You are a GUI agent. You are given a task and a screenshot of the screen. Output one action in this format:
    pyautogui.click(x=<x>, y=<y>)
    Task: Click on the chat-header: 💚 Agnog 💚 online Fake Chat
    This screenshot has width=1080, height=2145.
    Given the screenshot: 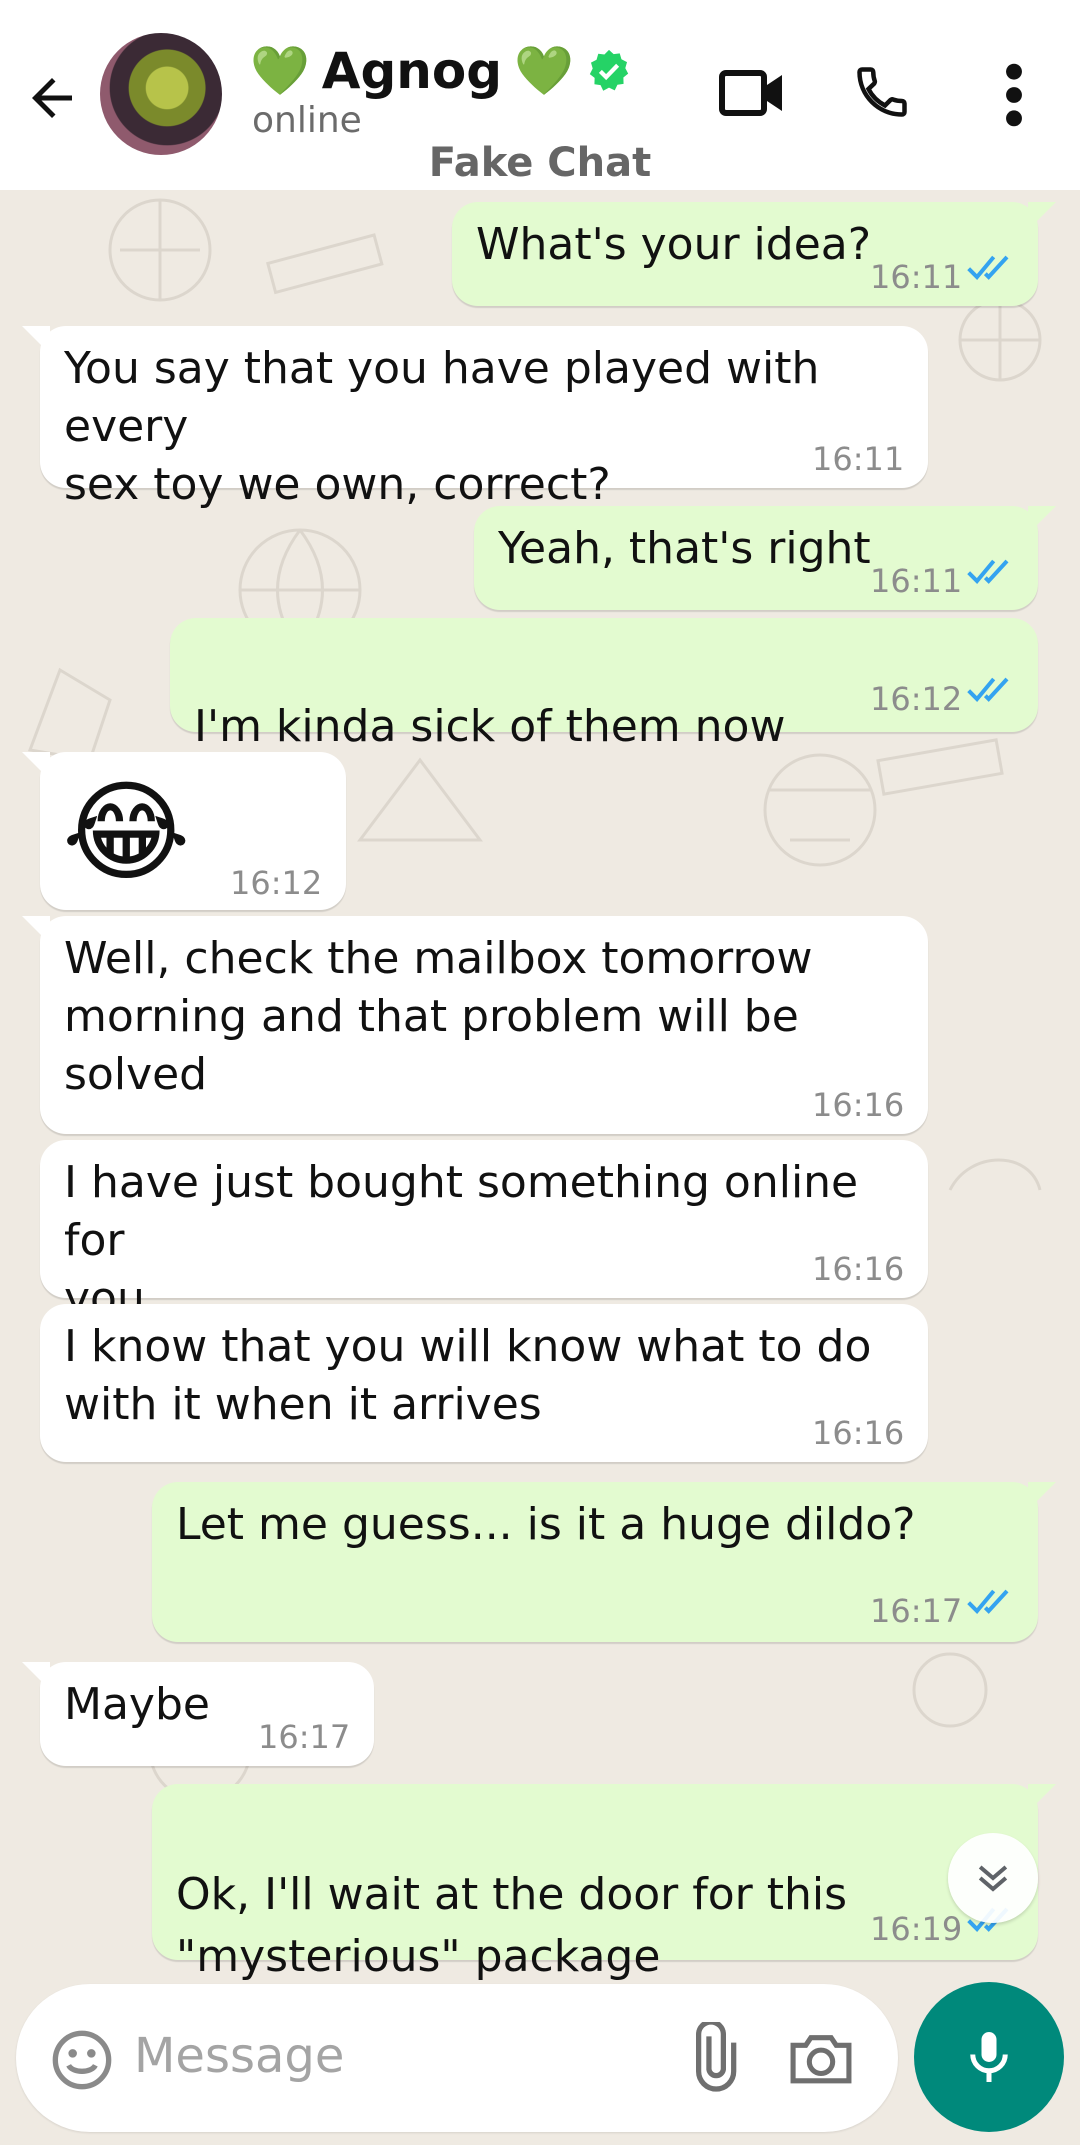 What is the action you would take?
    pyautogui.click(x=540, y=95)
    